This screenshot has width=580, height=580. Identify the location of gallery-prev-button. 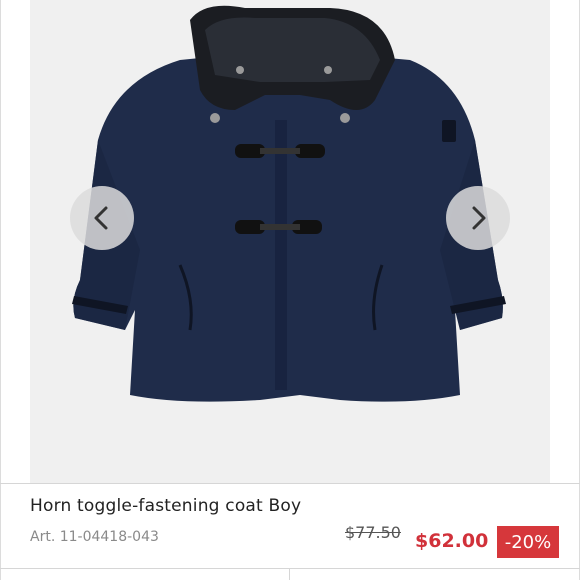
(102, 218).